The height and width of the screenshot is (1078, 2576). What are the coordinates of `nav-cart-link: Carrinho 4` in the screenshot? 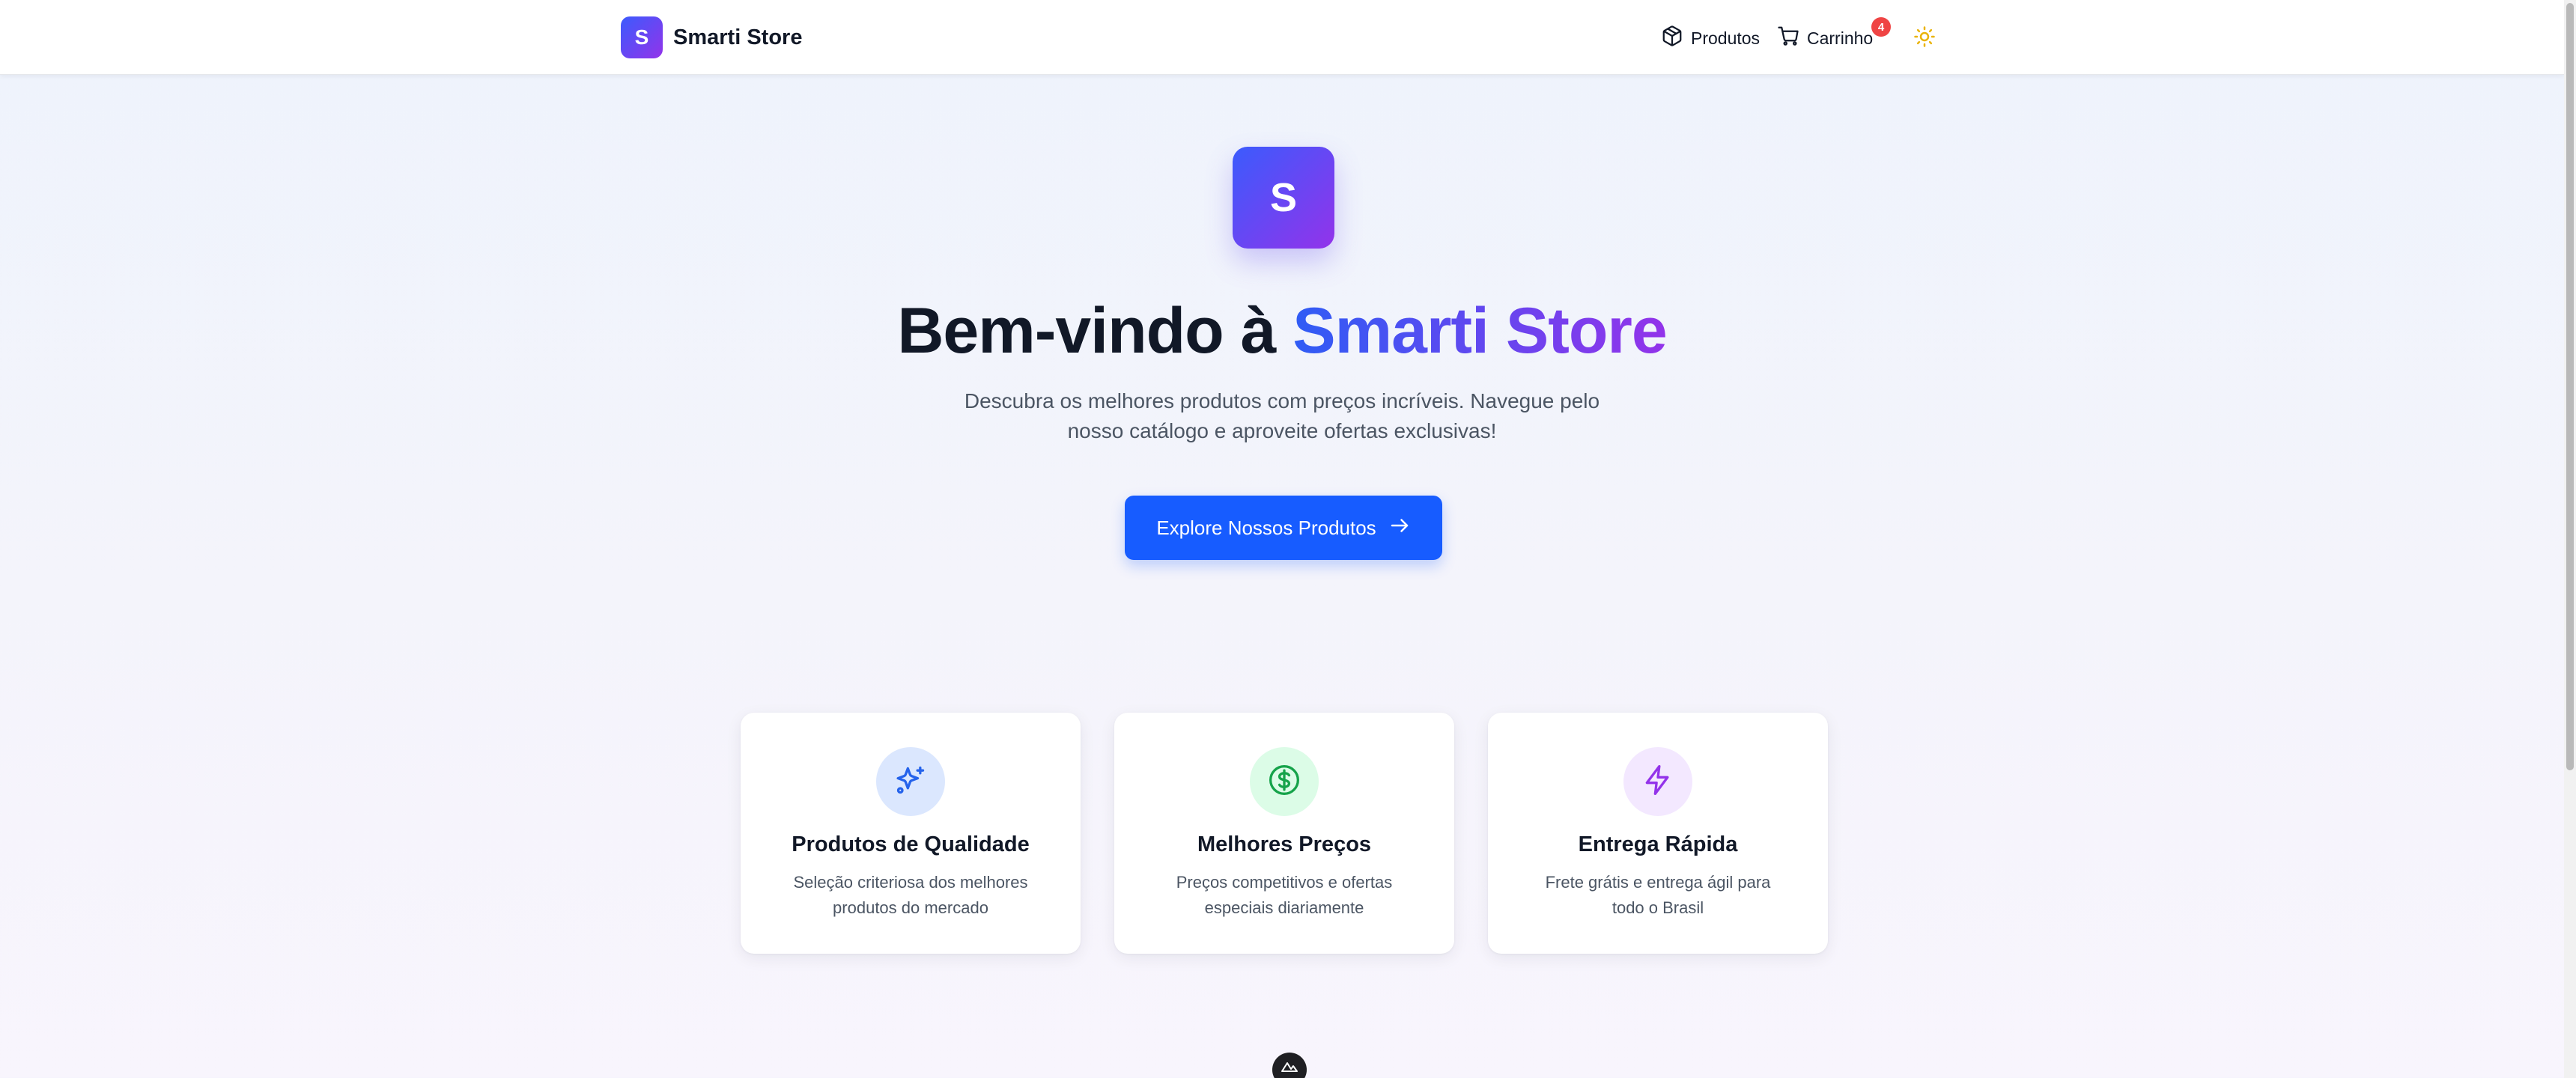 It's located at (1834, 35).